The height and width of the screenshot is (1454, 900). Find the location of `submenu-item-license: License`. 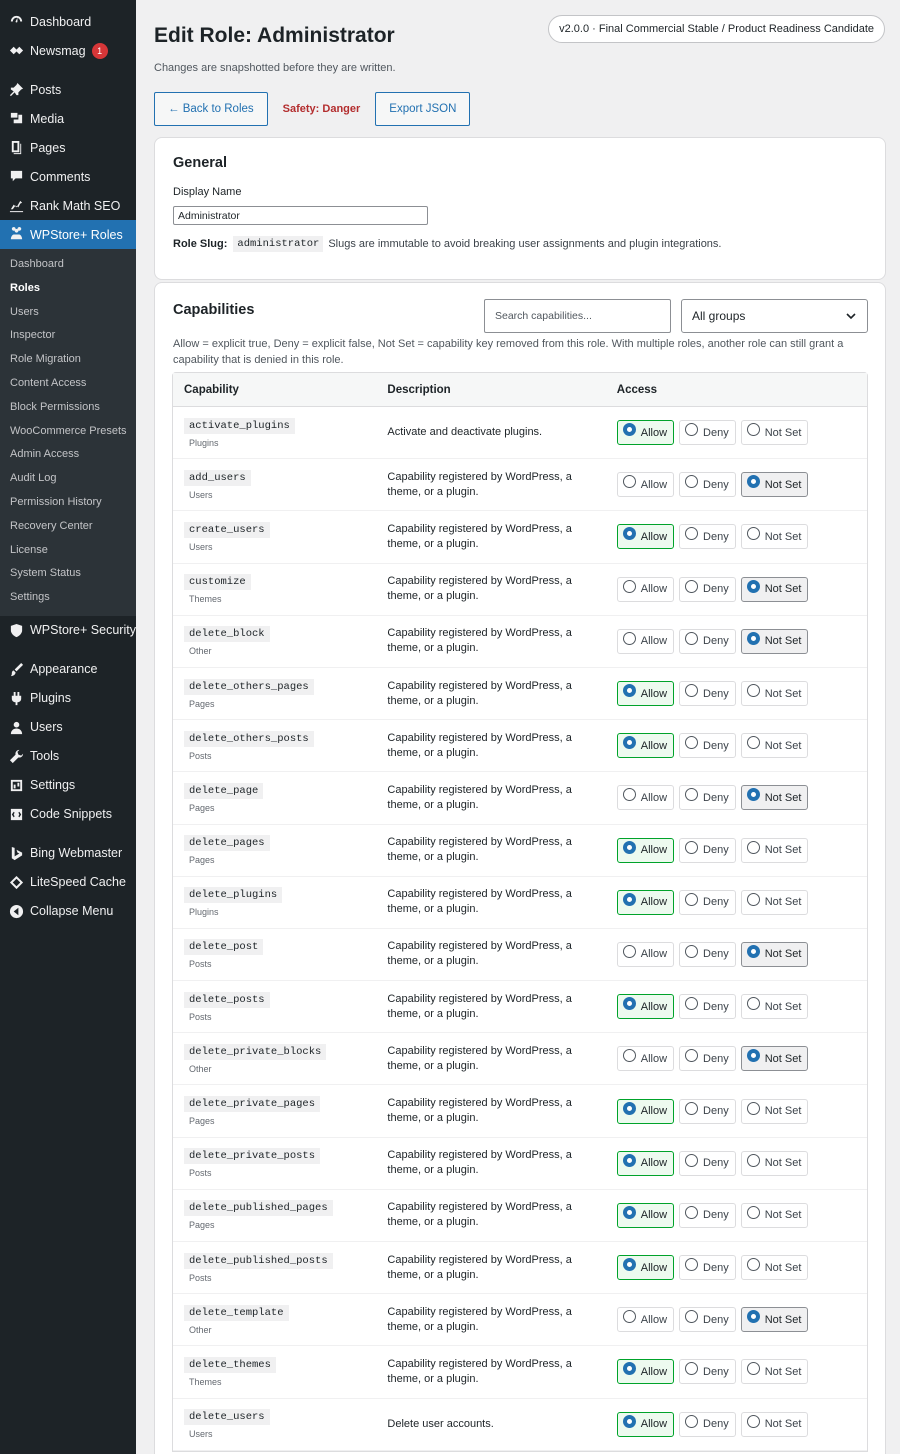

submenu-item-license: License is located at coordinates (68, 551).